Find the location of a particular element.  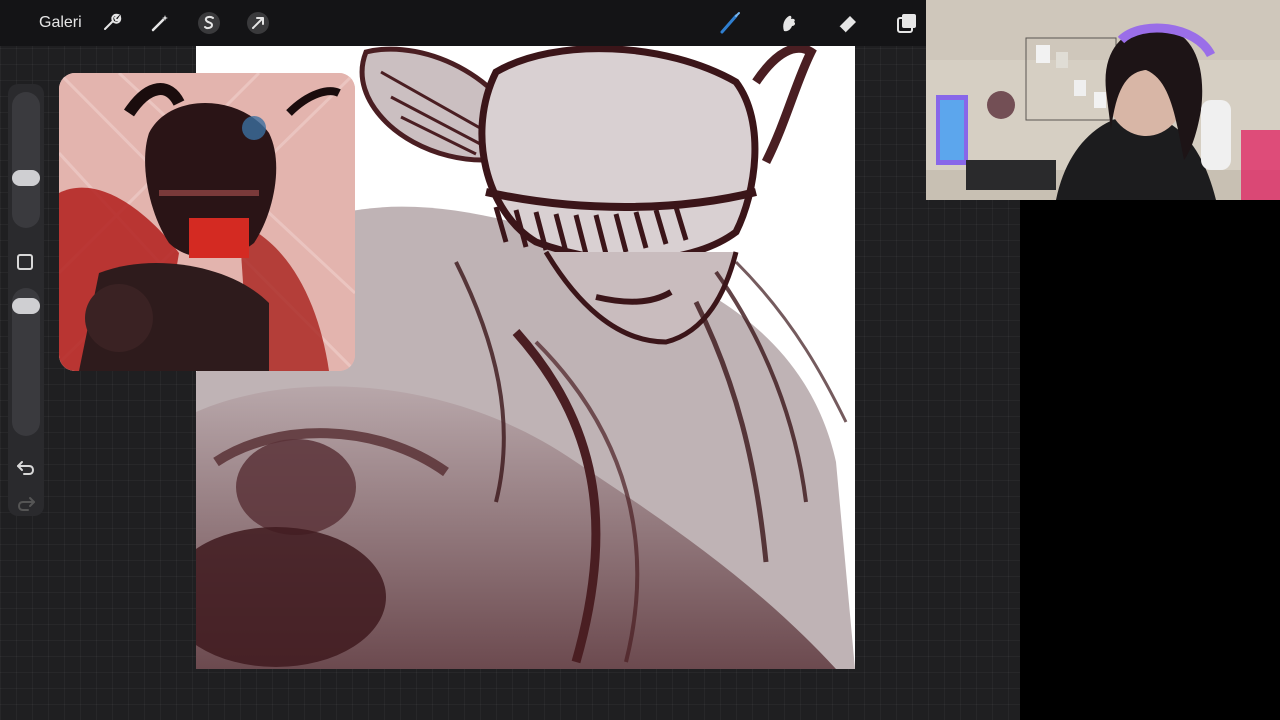

brush-size-handle is located at coordinates (26, 178).